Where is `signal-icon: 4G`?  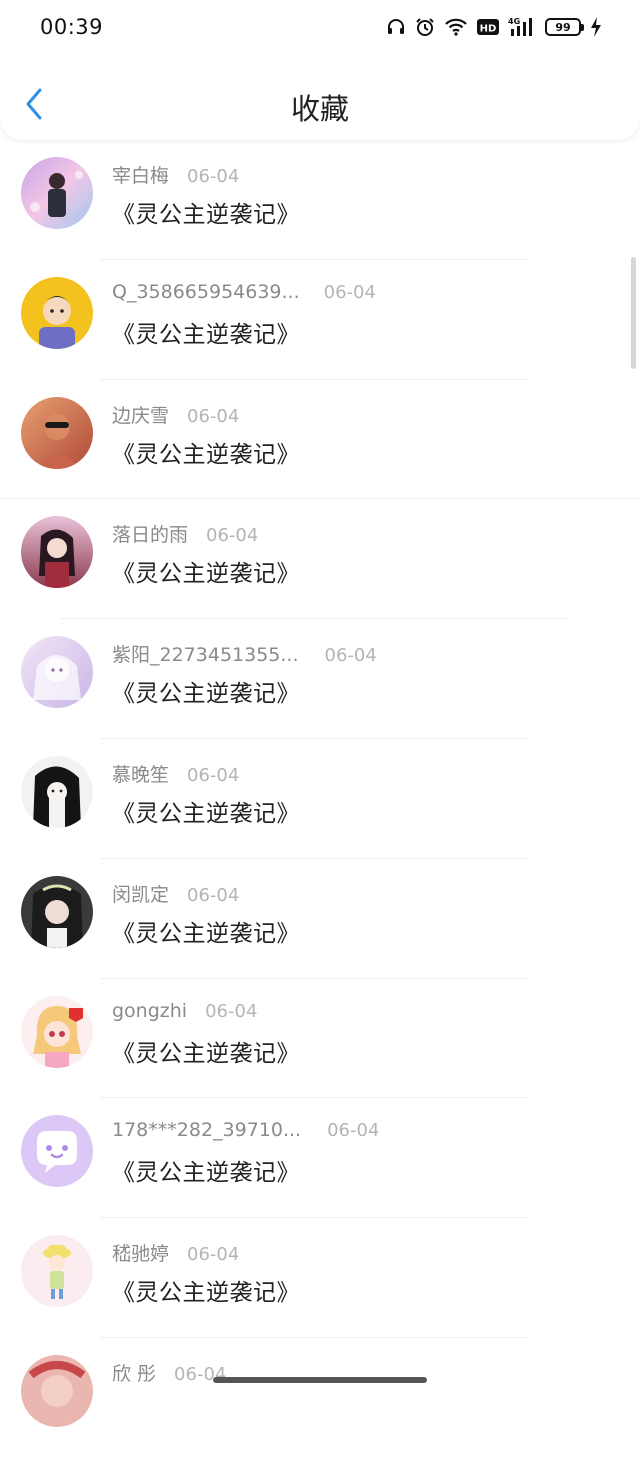 signal-icon: 4G is located at coordinates (522, 27).